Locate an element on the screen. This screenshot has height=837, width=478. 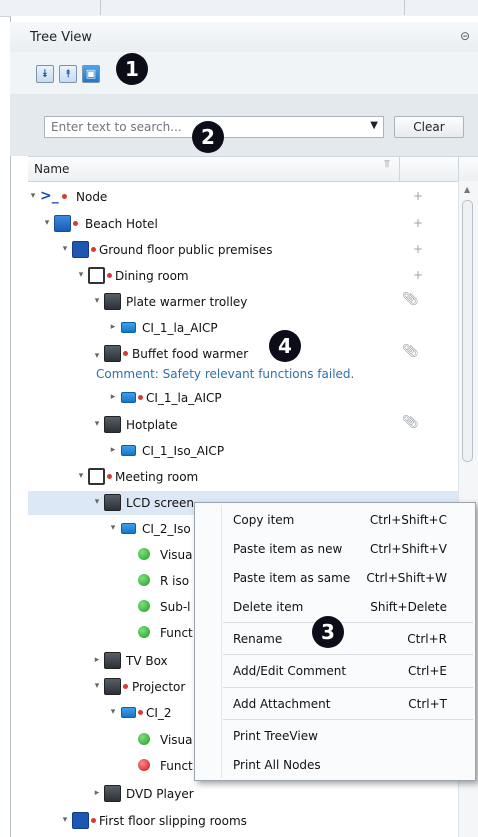
menu-item-label: Rename is located at coordinates (258, 639).